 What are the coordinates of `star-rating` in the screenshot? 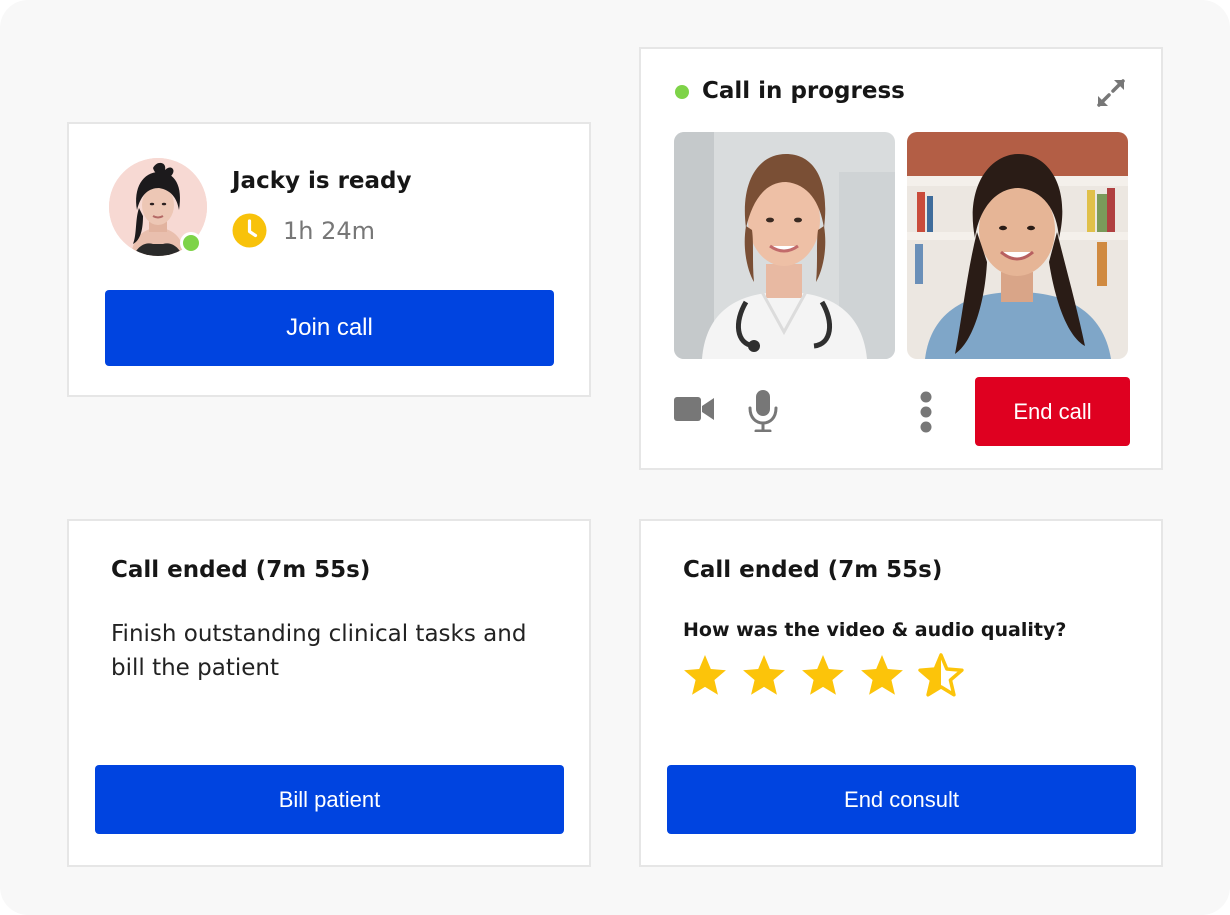 It's located at (828, 677).